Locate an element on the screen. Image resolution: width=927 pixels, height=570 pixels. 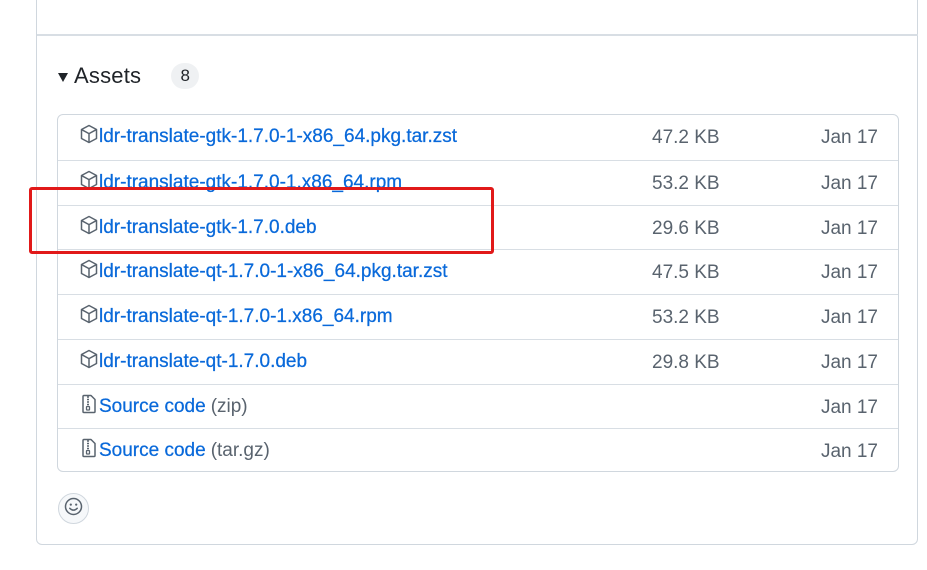
asset-name: ldr-translate-qt-1.7.0-1.x86_64.rpm is located at coordinates (246, 316).